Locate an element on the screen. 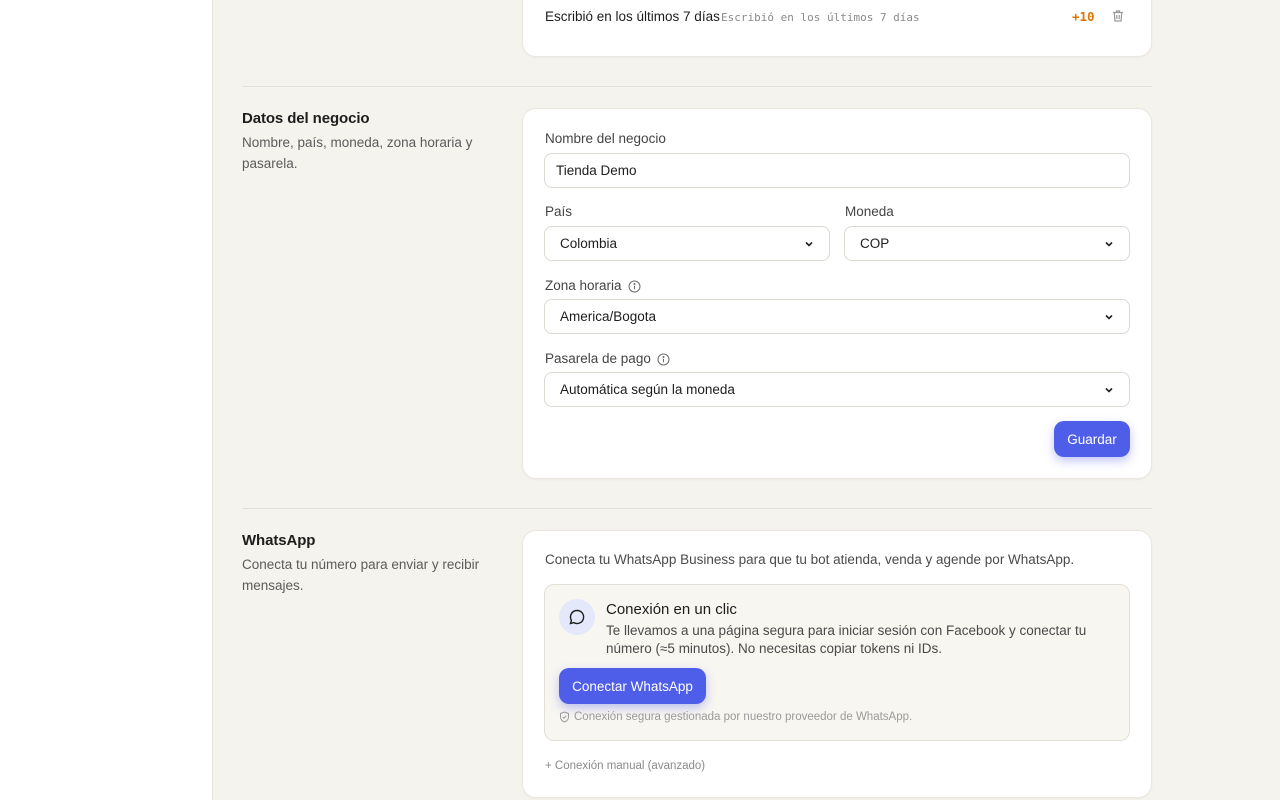 The image size is (1280, 800). gateway-value: Automática según la moneda is located at coordinates (647, 389).